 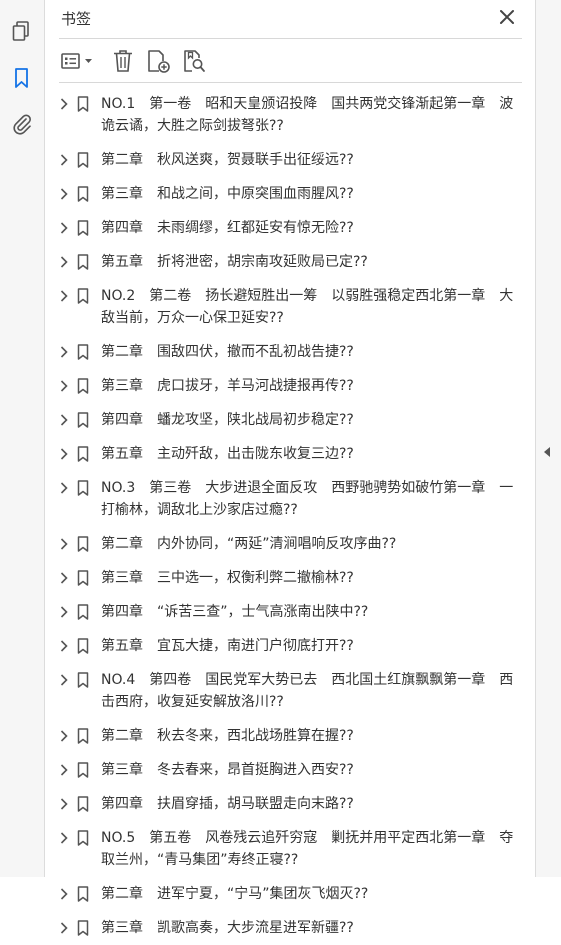 What do you see at coordinates (227, 646) in the screenshot?
I see `bookmark-label: 第五章 宜瓦大捷，南进门户彻底打开??` at bounding box center [227, 646].